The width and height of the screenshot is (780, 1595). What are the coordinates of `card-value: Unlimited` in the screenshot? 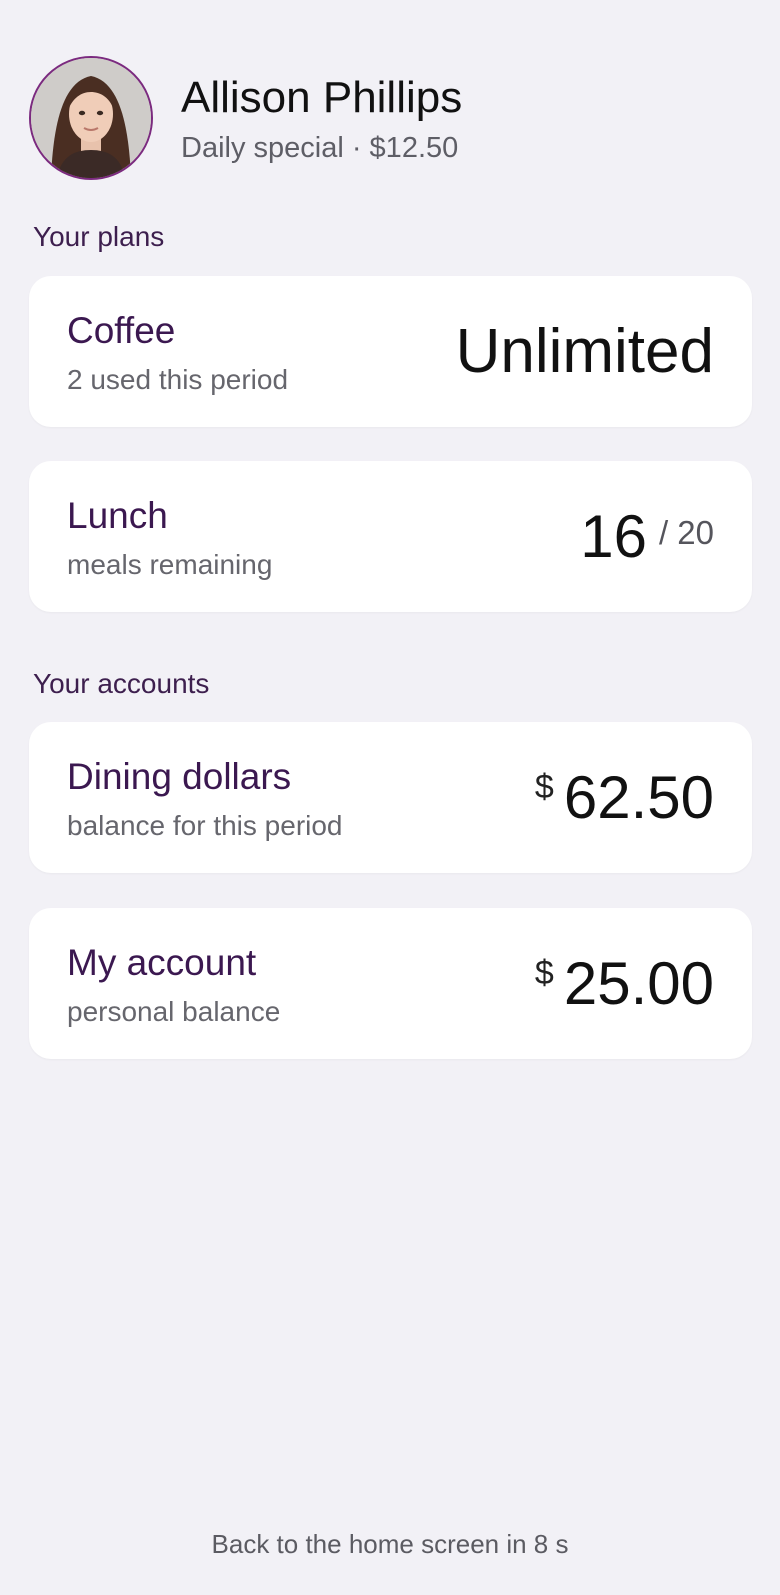 It's located at (585, 351).